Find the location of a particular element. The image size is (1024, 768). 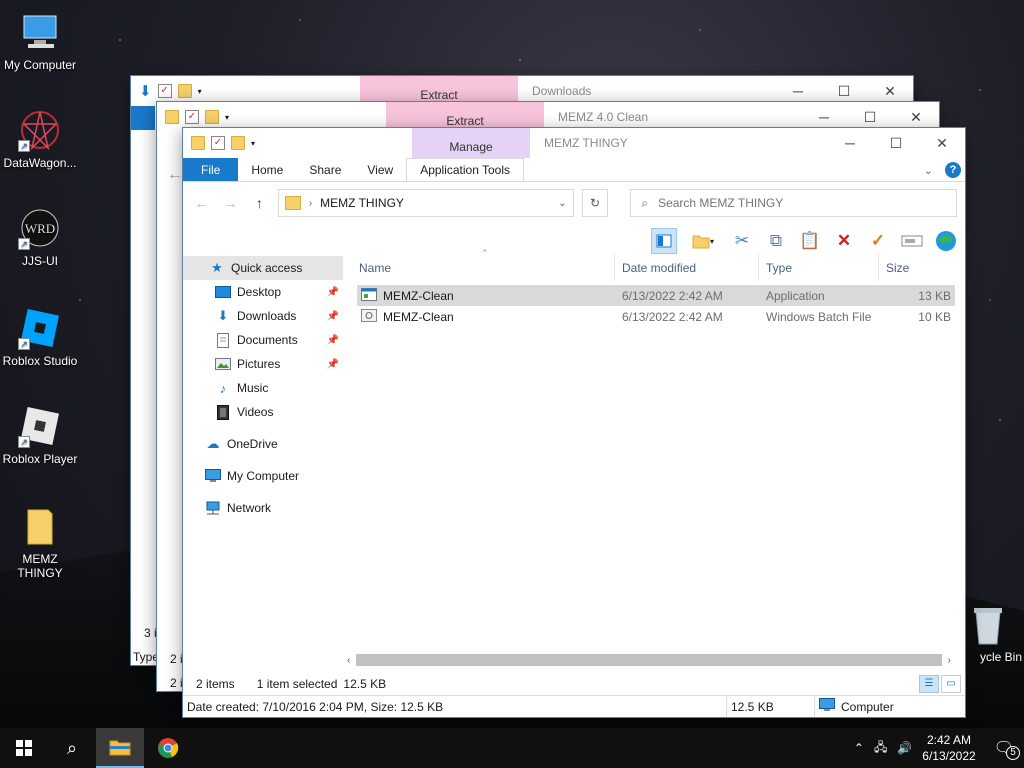

computer-icon is located at coordinates (213, 476).